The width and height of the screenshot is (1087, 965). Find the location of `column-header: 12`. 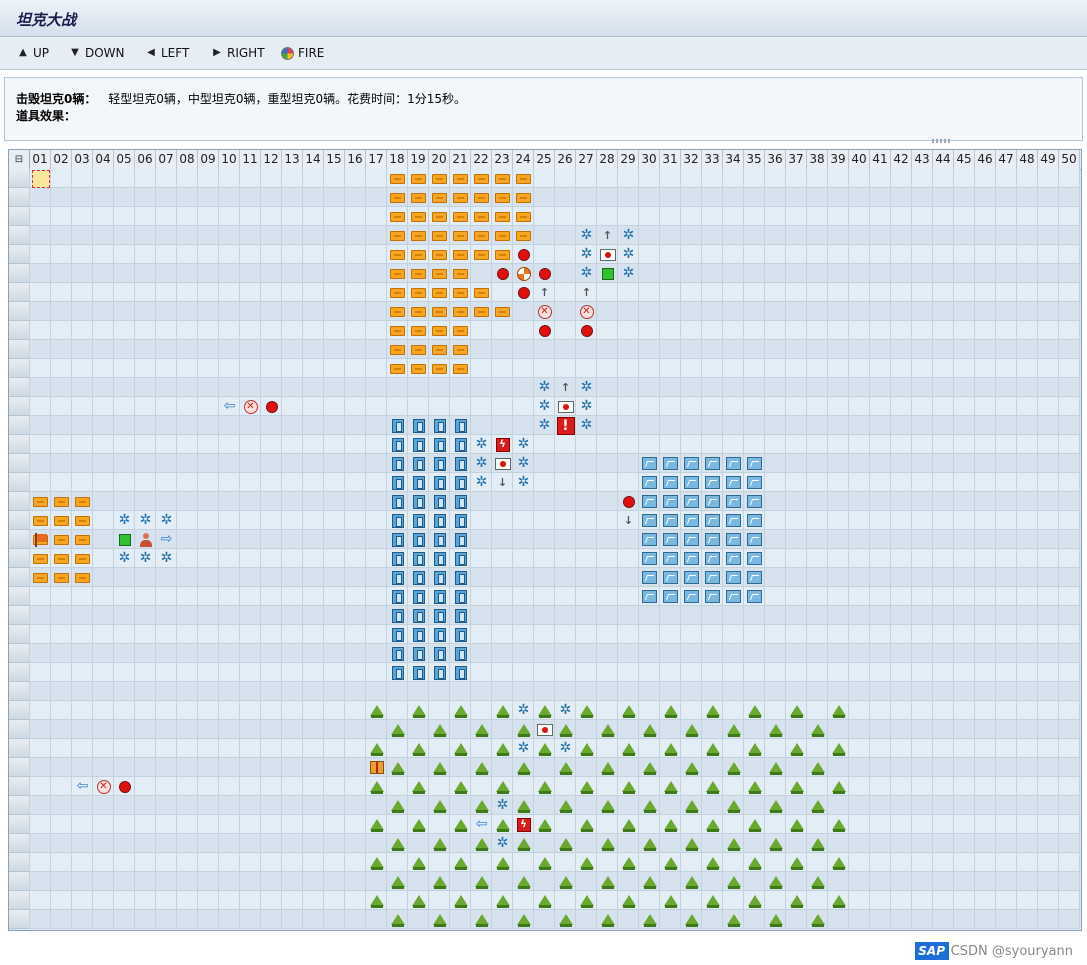

column-header: 12 is located at coordinates (271, 159).